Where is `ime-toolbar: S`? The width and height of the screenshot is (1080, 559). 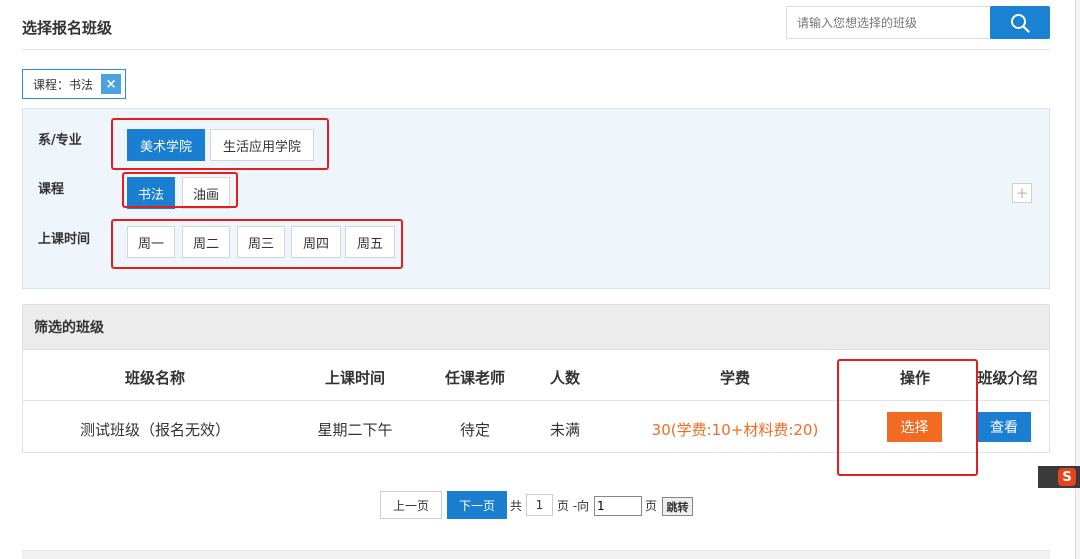
ime-toolbar: S is located at coordinates (1059, 477).